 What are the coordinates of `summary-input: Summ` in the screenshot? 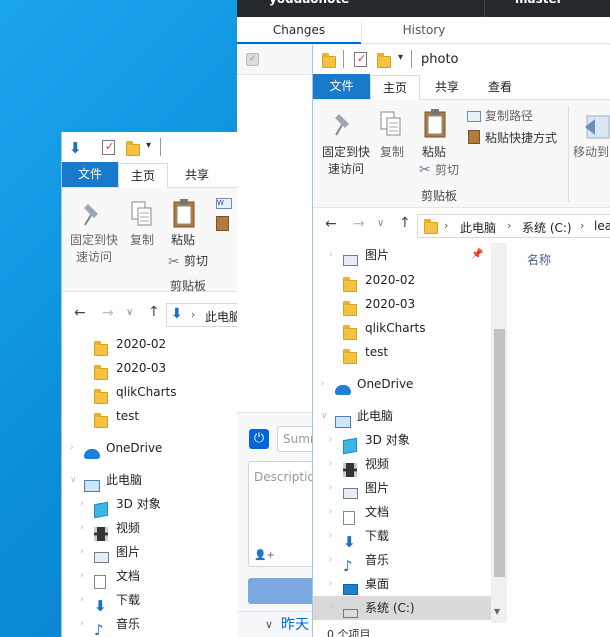 It's located at (299, 439).